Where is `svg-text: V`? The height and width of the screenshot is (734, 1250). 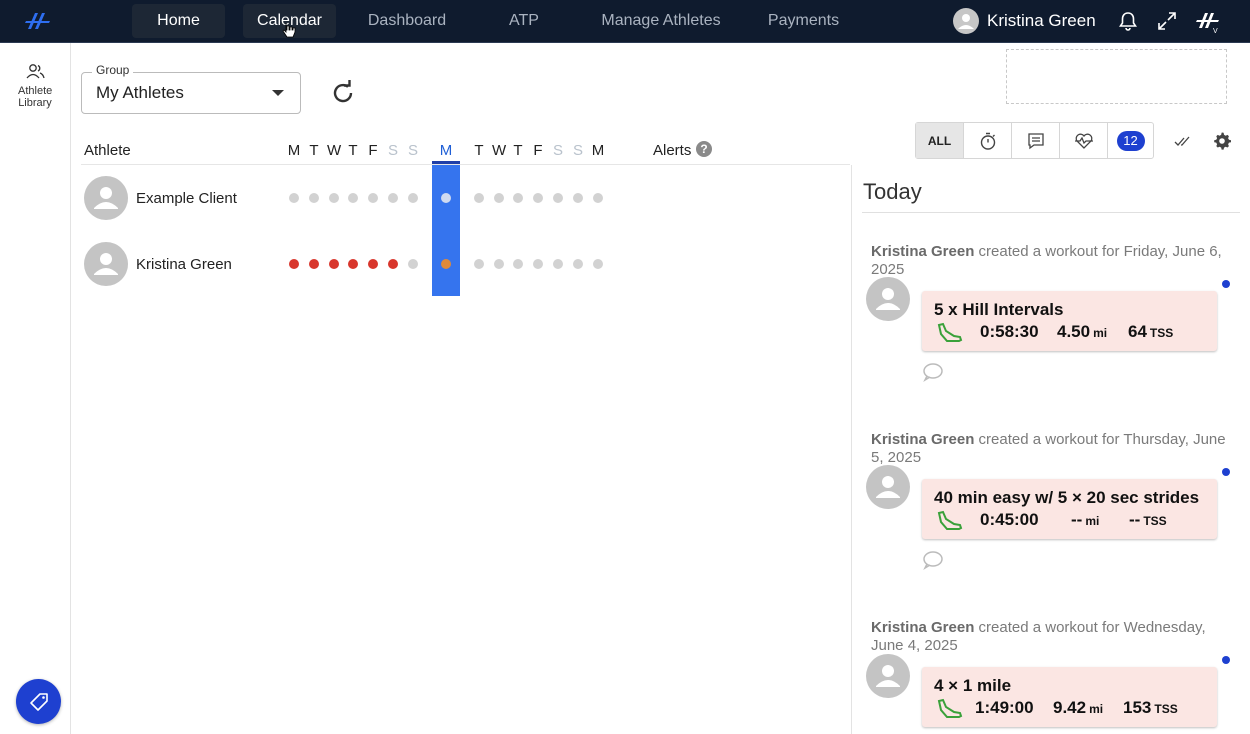
svg-text: V is located at coordinates (1215, 31).